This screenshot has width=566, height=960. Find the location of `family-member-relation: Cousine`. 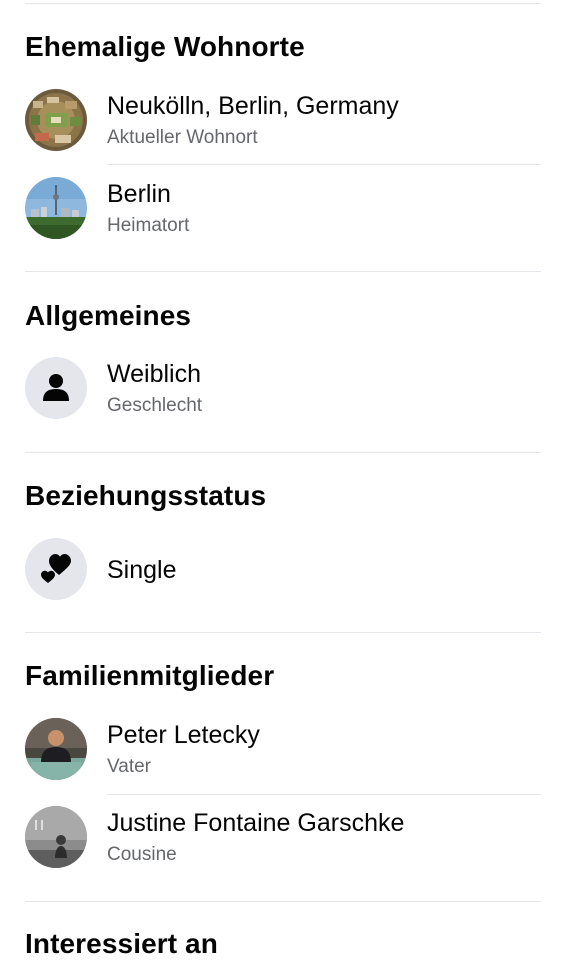

family-member-relation: Cousine is located at coordinates (142, 854).